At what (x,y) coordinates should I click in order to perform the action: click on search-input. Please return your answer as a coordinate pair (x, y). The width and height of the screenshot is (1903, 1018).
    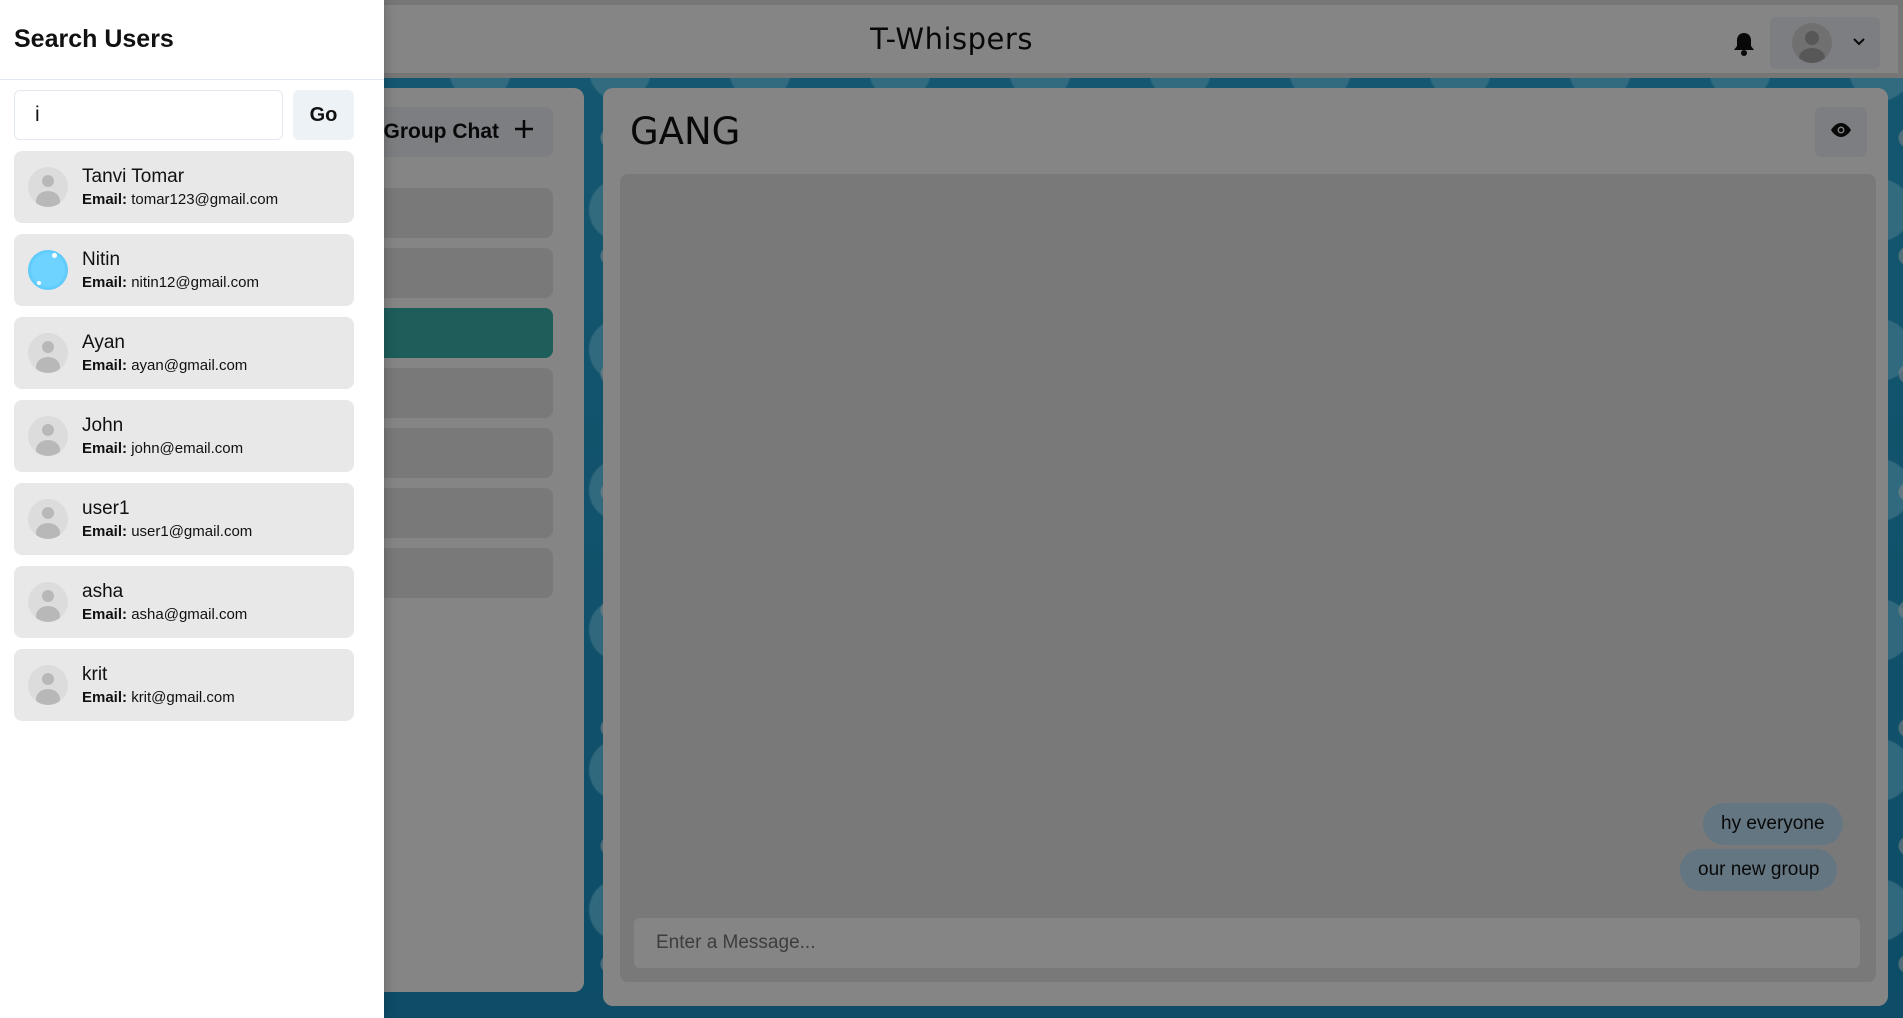
    Looking at the image, I should click on (148, 115).